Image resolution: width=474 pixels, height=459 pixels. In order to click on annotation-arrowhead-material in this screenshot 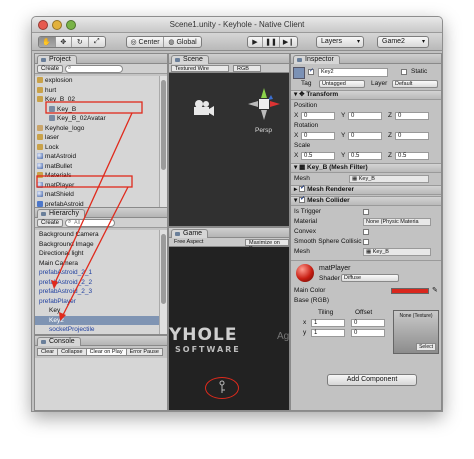, I will do `click(62, 316)`.